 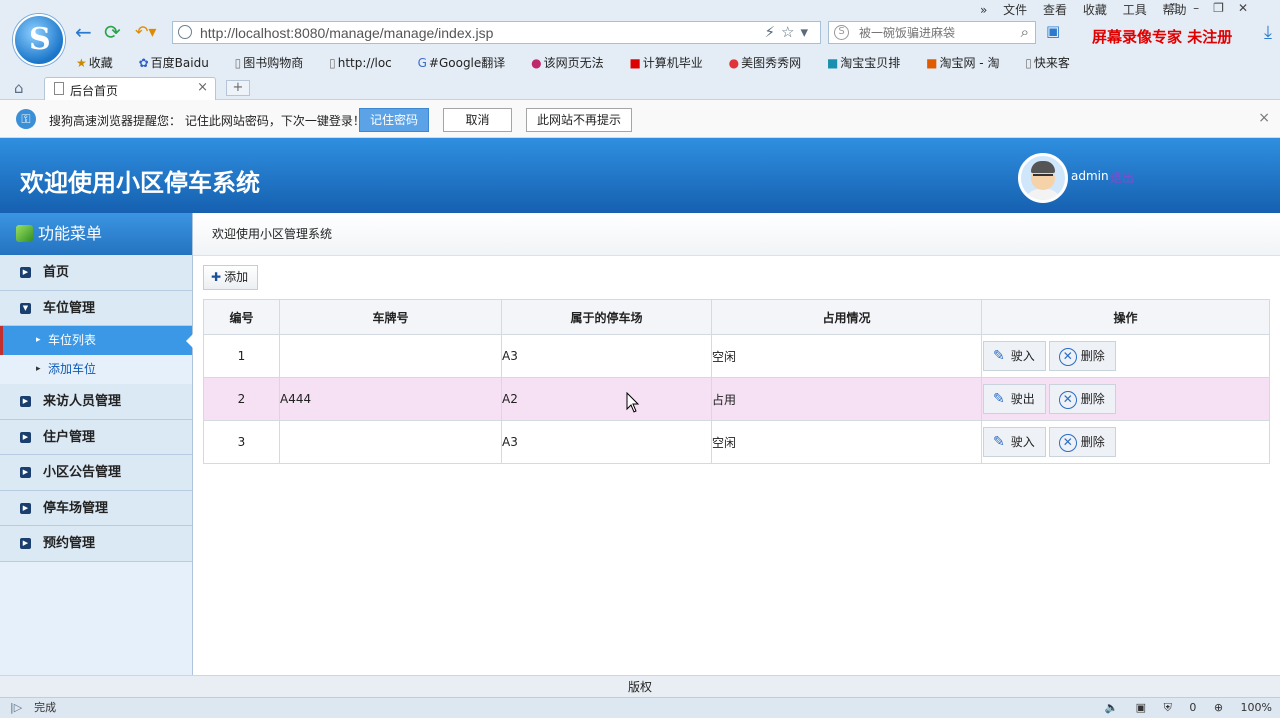 What do you see at coordinates (96, 437) in the screenshot?
I see `sidebar-item-residents: ▶ 住户管理` at bounding box center [96, 437].